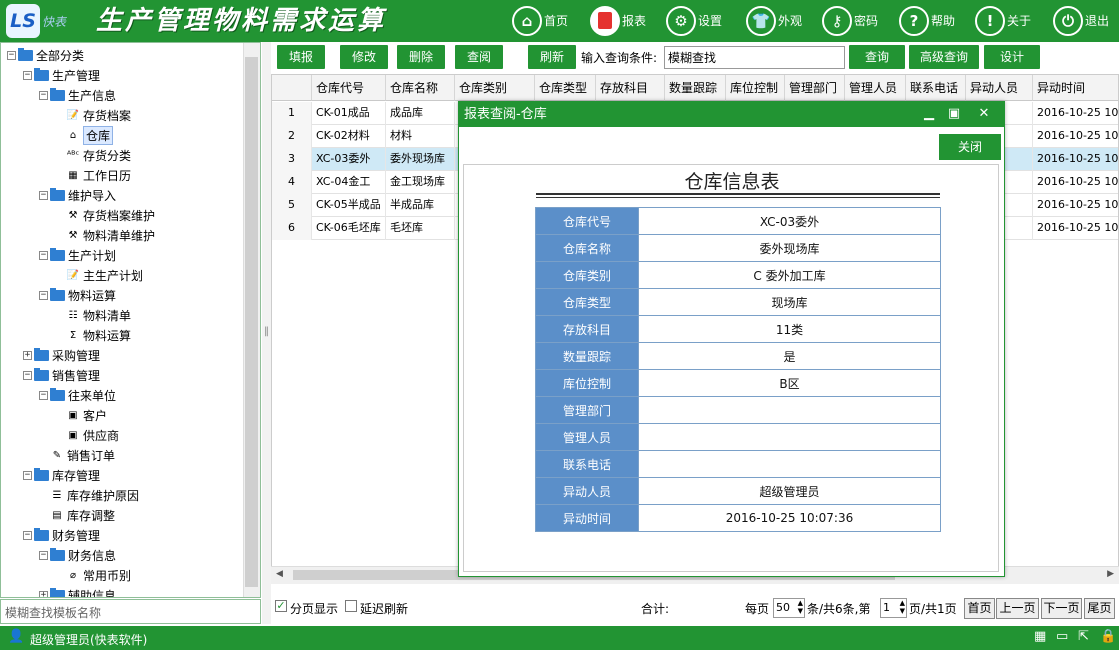  I want to click on template-search-input: 模糊查找模板名称, so click(130, 611).